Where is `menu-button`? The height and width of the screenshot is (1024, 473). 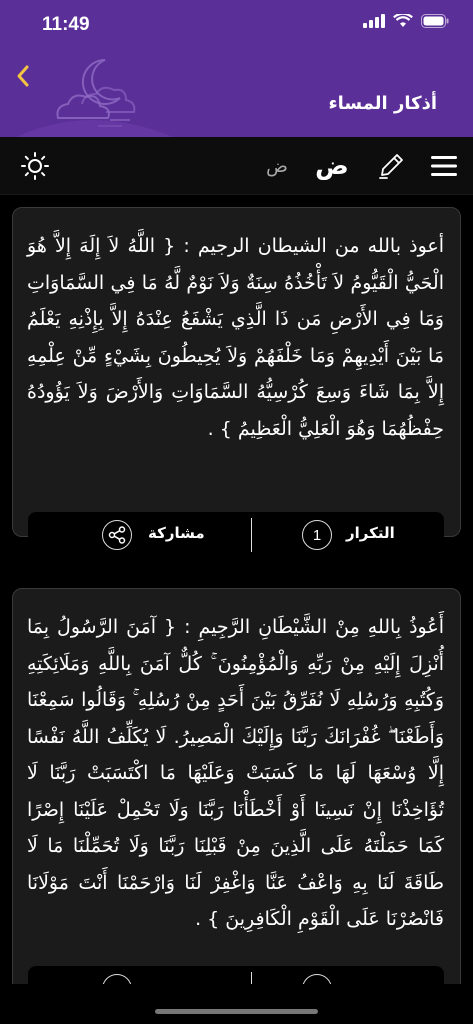 menu-button is located at coordinates (444, 166).